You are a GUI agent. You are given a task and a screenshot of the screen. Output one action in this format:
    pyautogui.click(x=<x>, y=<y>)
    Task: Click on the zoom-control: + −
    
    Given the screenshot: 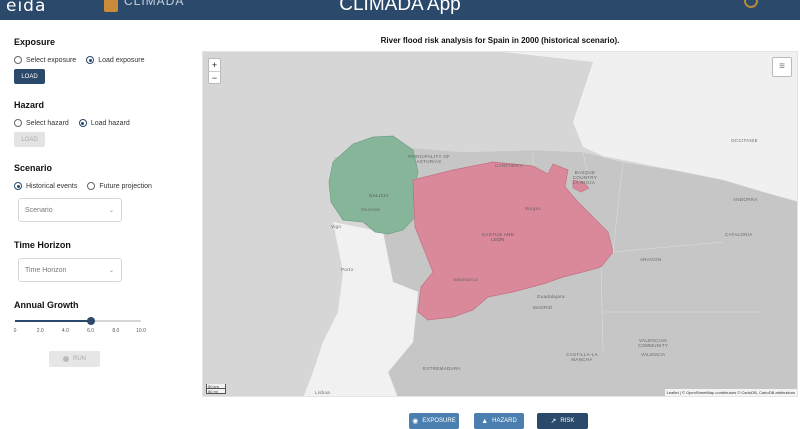 What is the action you would take?
    pyautogui.click(x=214, y=71)
    